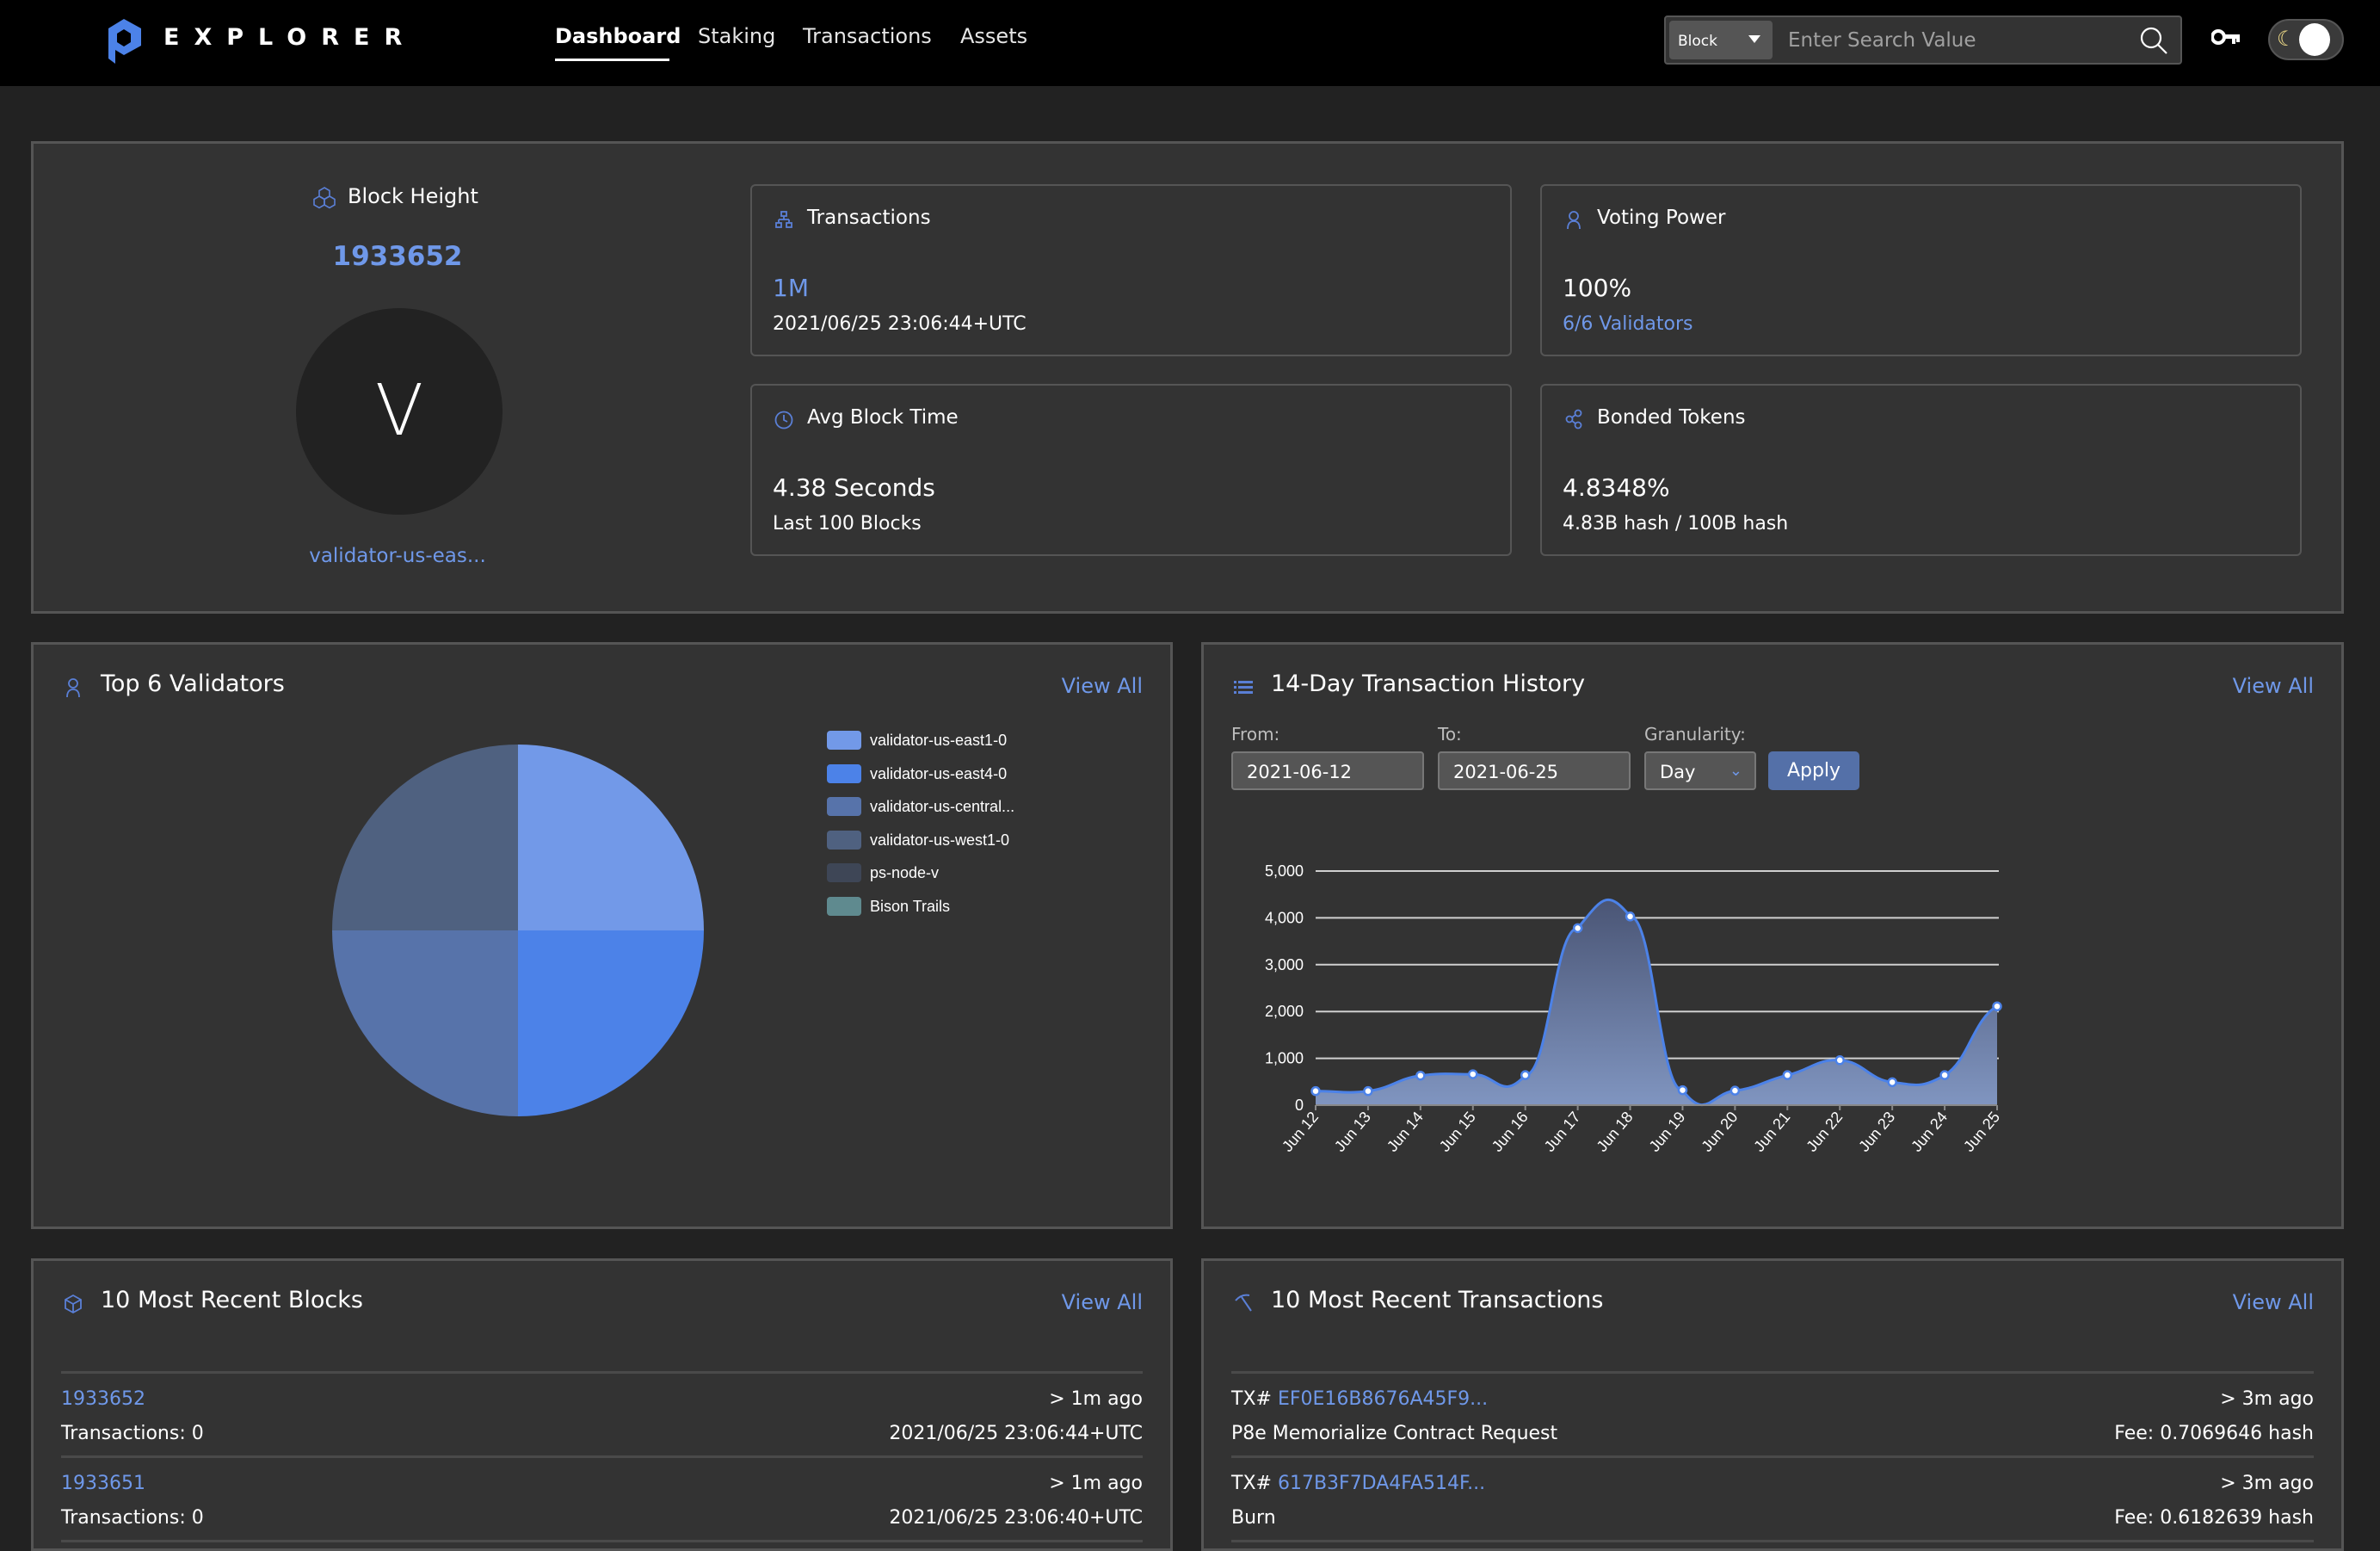 Image resolution: width=2380 pixels, height=1551 pixels. I want to click on validator-avatar: V, so click(400, 411).